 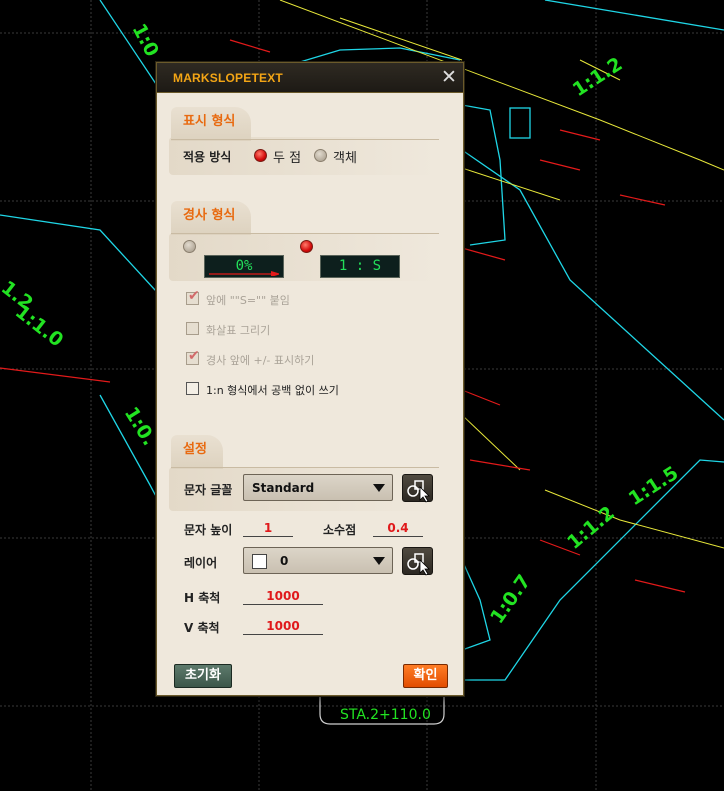 What do you see at coordinates (425, 676) in the screenshot?
I see `ok-button: 확인` at bounding box center [425, 676].